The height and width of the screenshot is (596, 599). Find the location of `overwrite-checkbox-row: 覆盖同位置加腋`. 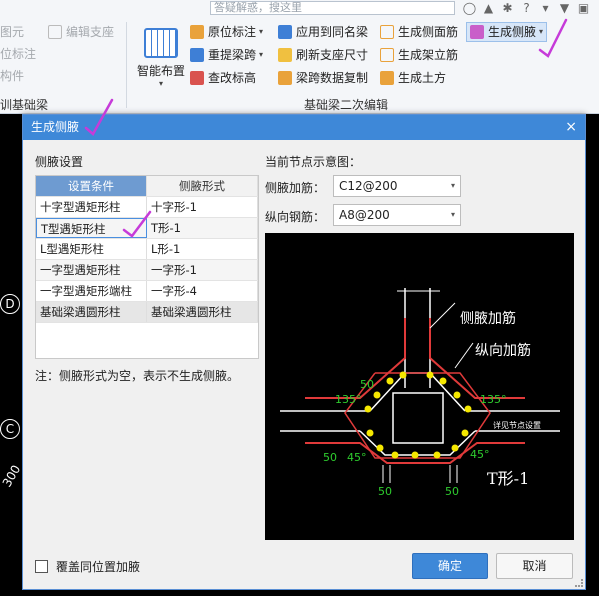

overwrite-checkbox-row: 覆盖同位置加腋 is located at coordinates (87, 566).